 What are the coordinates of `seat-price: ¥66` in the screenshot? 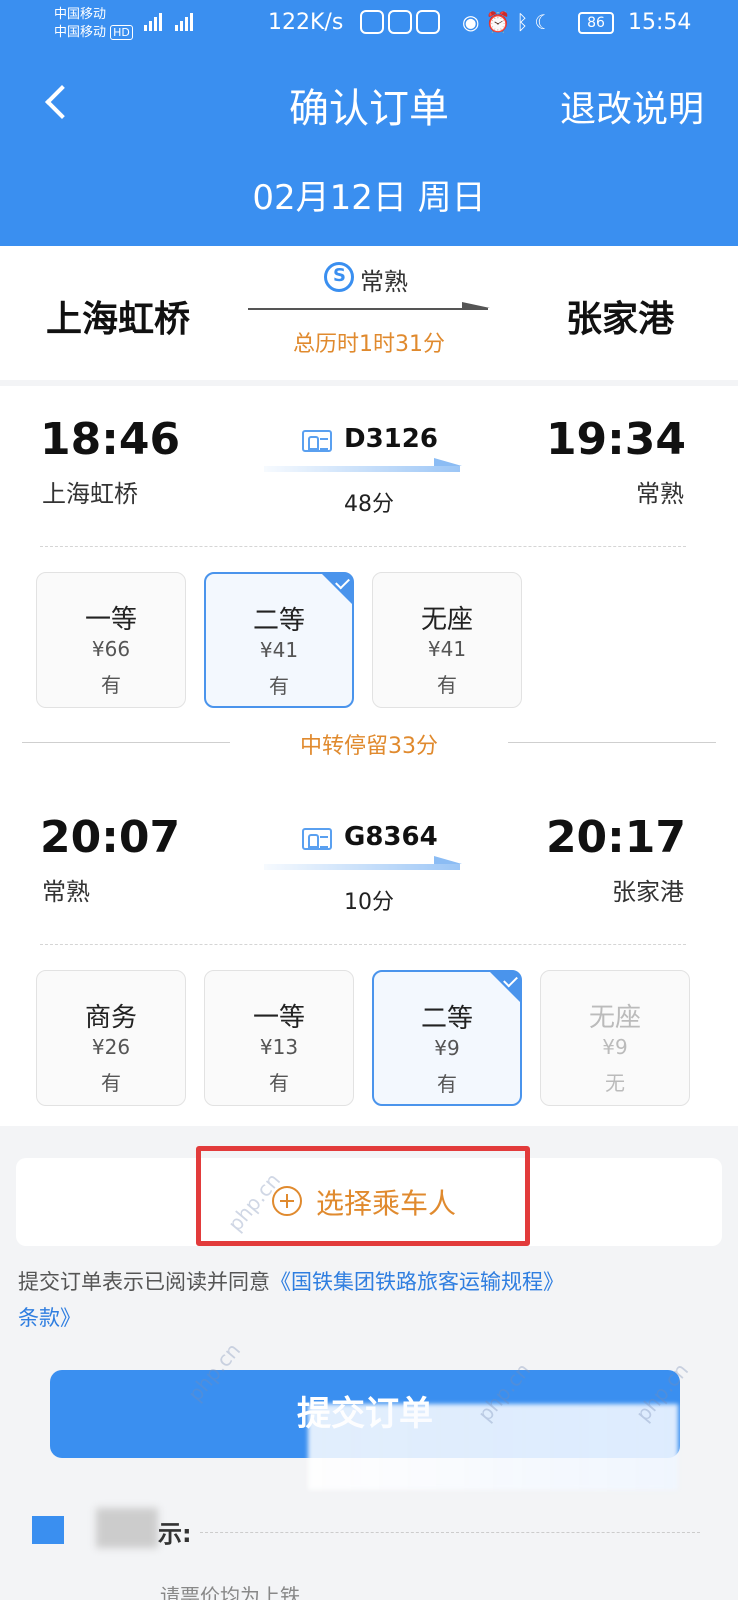 It's located at (111, 649).